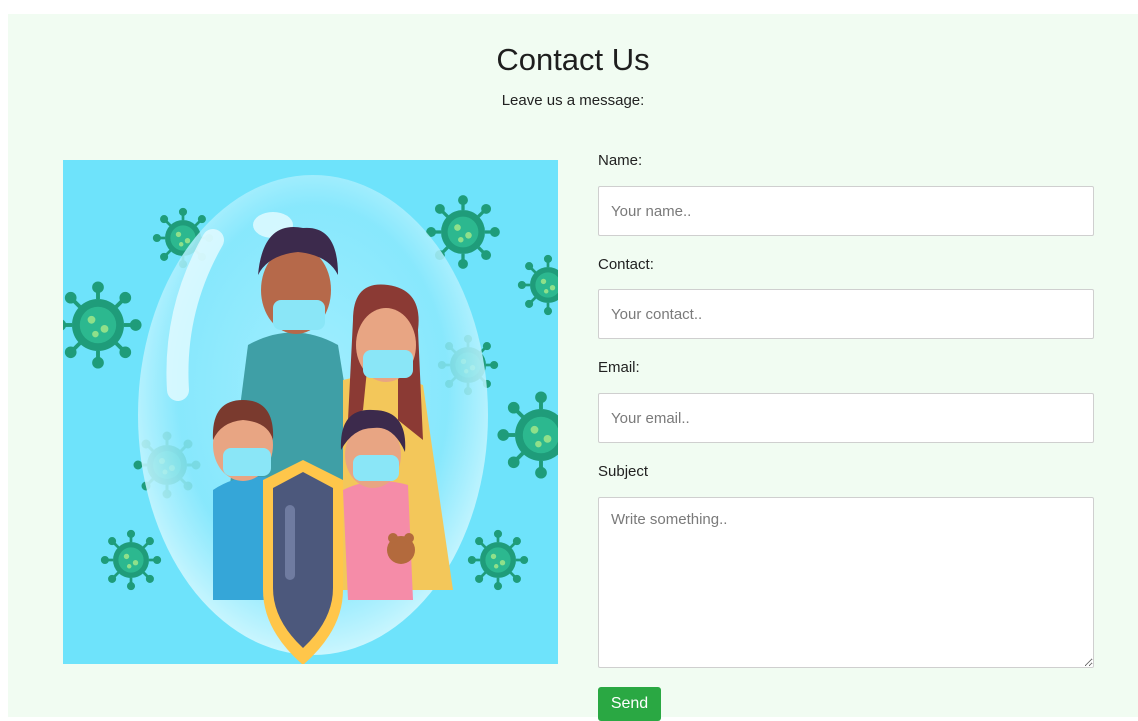  I want to click on email-input, so click(846, 418).